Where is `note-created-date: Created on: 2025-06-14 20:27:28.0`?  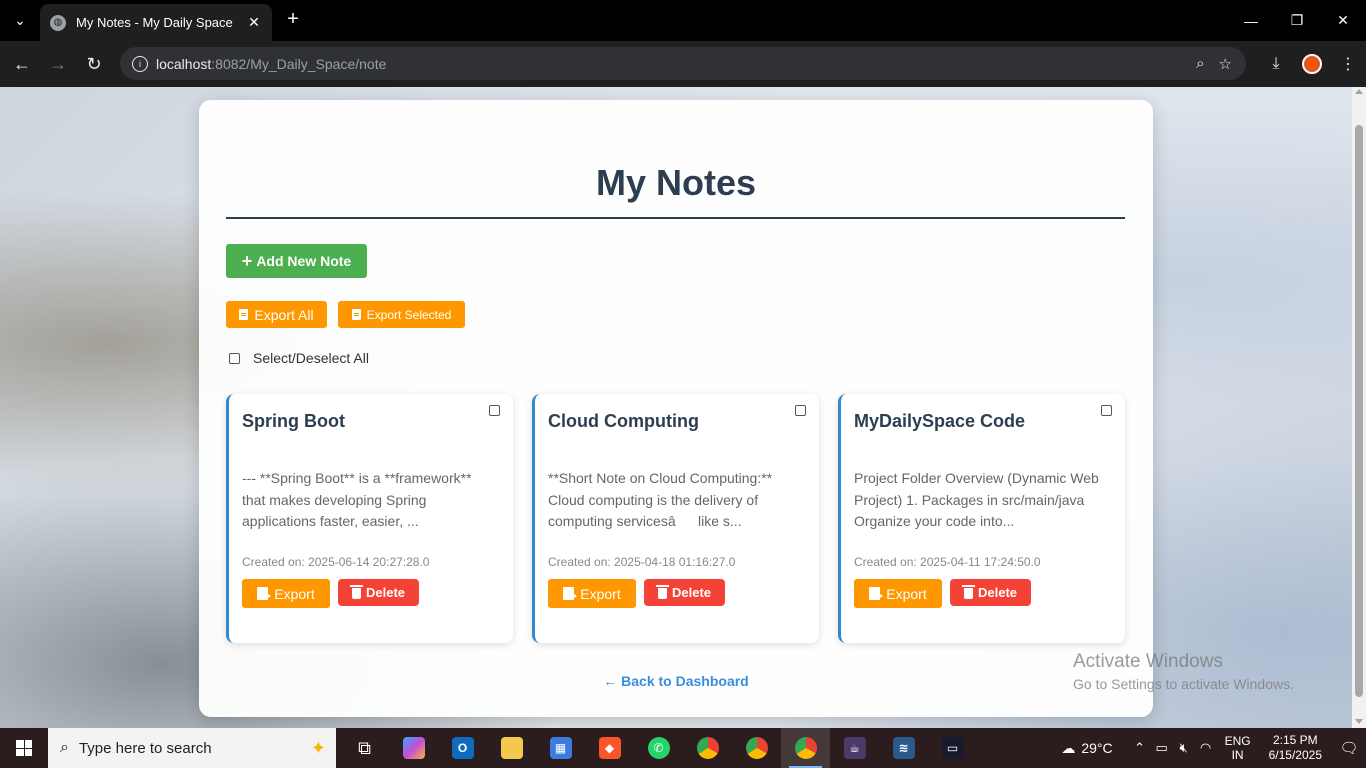
note-created-date: Created on: 2025-06-14 20:27:28.0 is located at coordinates (336, 562).